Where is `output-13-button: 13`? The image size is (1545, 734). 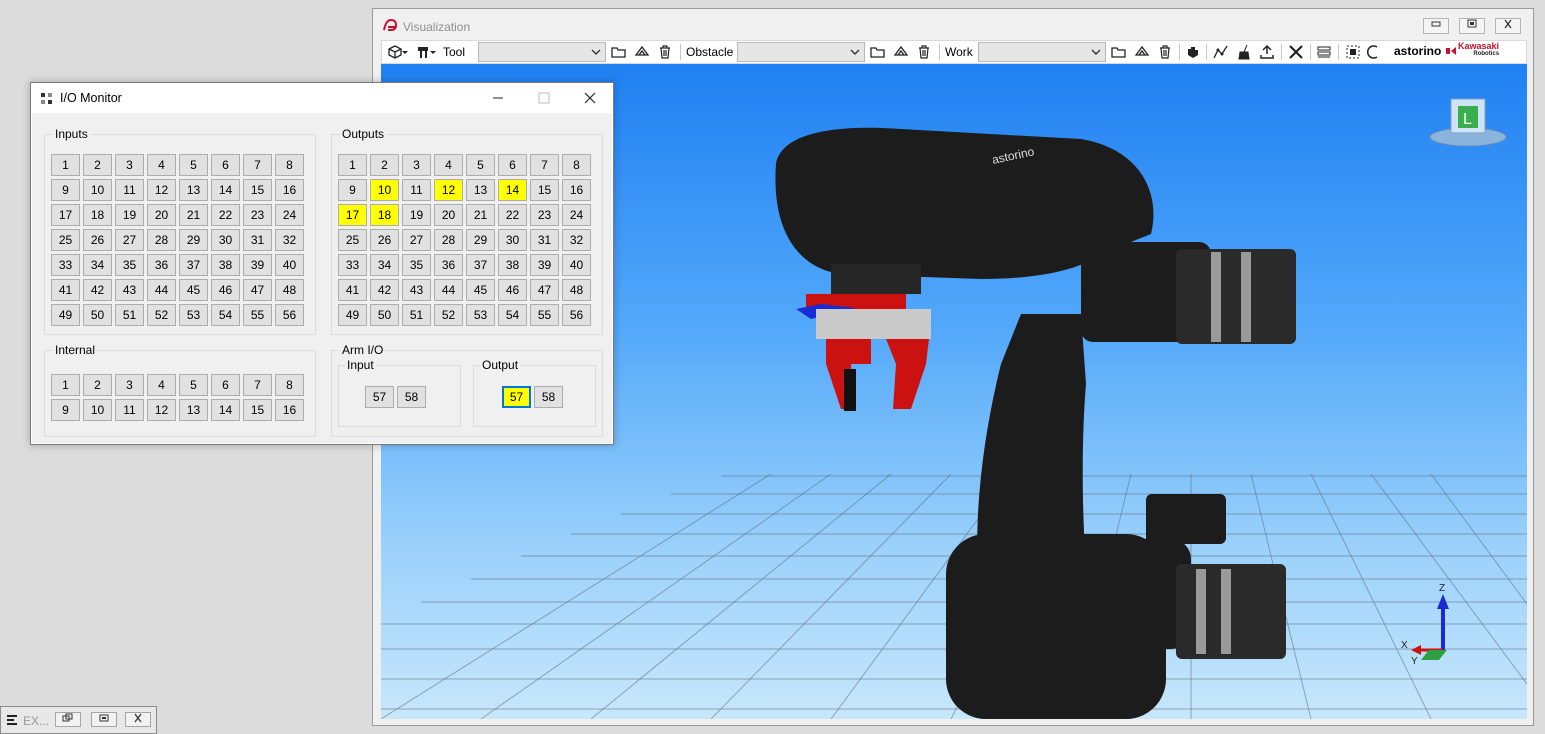 output-13-button: 13 is located at coordinates (480, 190).